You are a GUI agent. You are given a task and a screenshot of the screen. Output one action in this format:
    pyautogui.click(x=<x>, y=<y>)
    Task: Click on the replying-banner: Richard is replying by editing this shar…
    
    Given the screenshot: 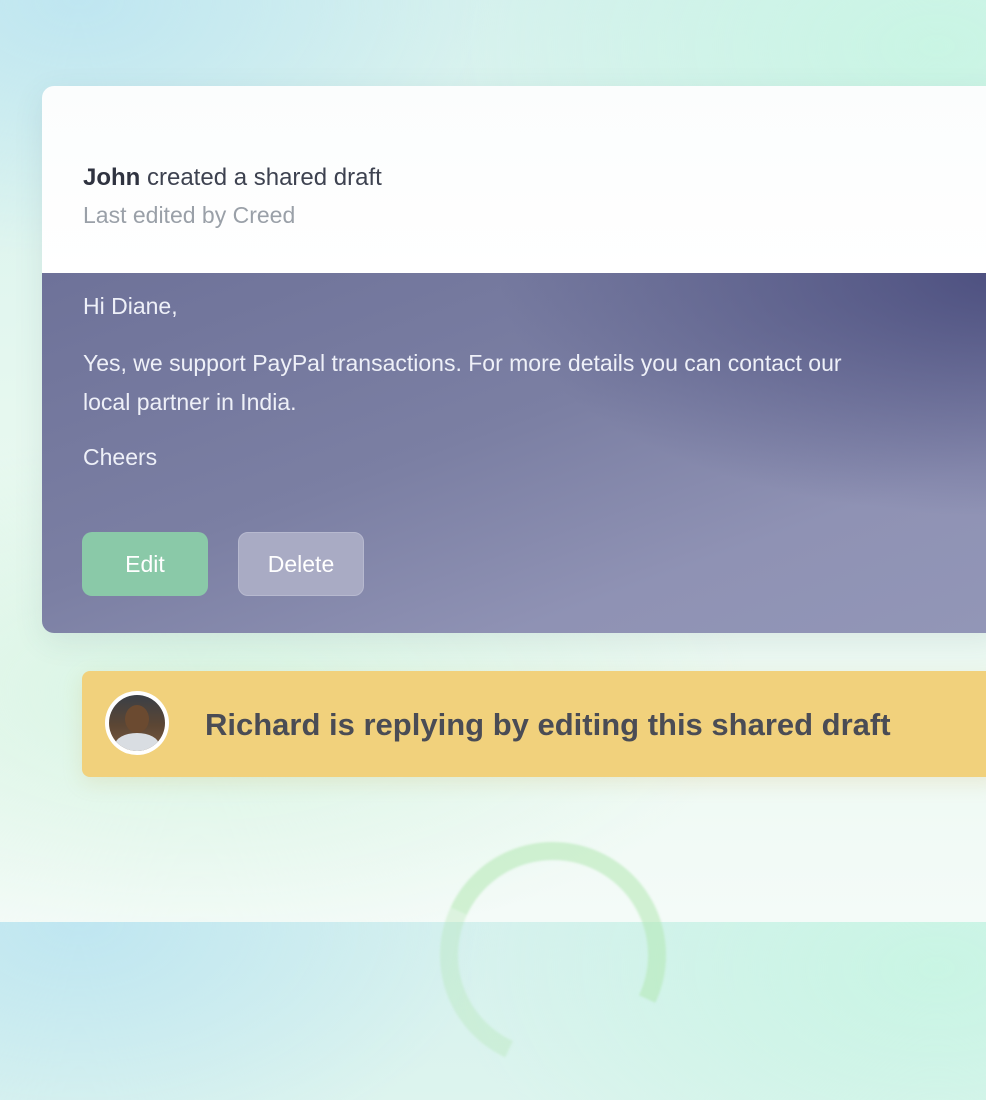 What is the action you would take?
    pyautogui.click(x=534, y=724)
    